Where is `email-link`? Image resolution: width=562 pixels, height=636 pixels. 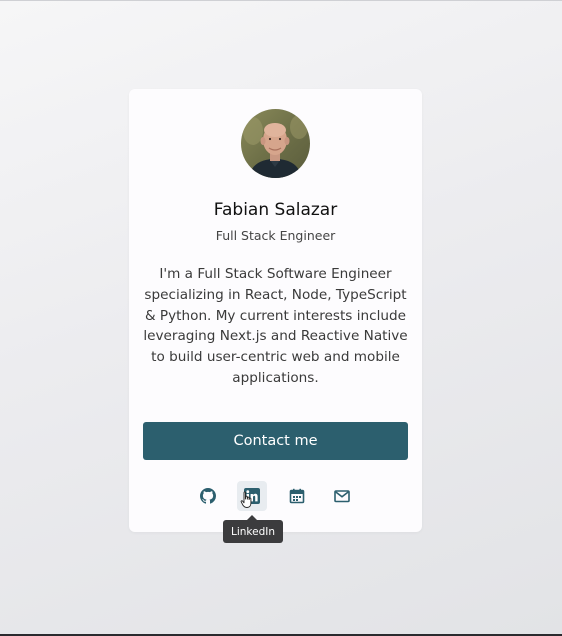 email-link is located at coordinates (342, 496).